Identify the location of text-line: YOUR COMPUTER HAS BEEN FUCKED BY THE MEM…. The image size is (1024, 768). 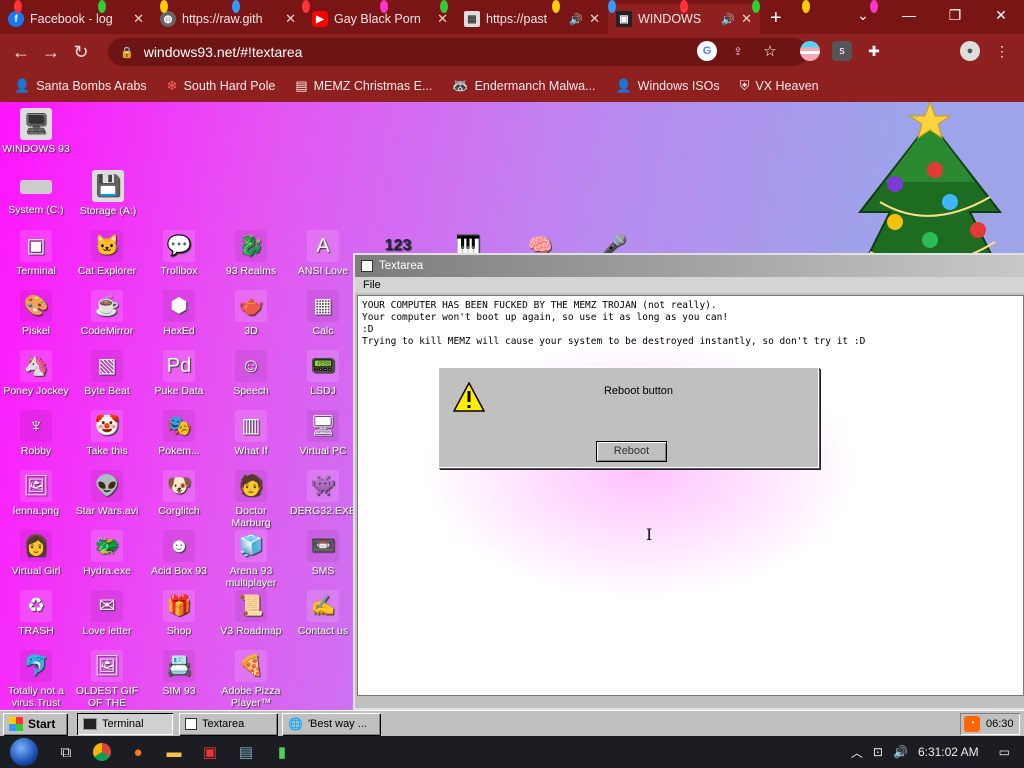
(539, 305).